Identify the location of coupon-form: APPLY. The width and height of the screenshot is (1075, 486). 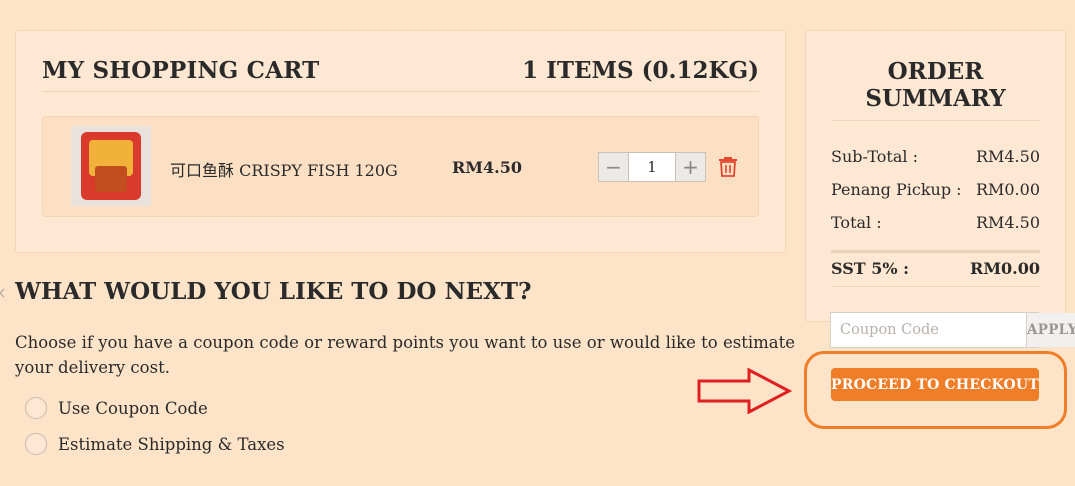
(952, 330).